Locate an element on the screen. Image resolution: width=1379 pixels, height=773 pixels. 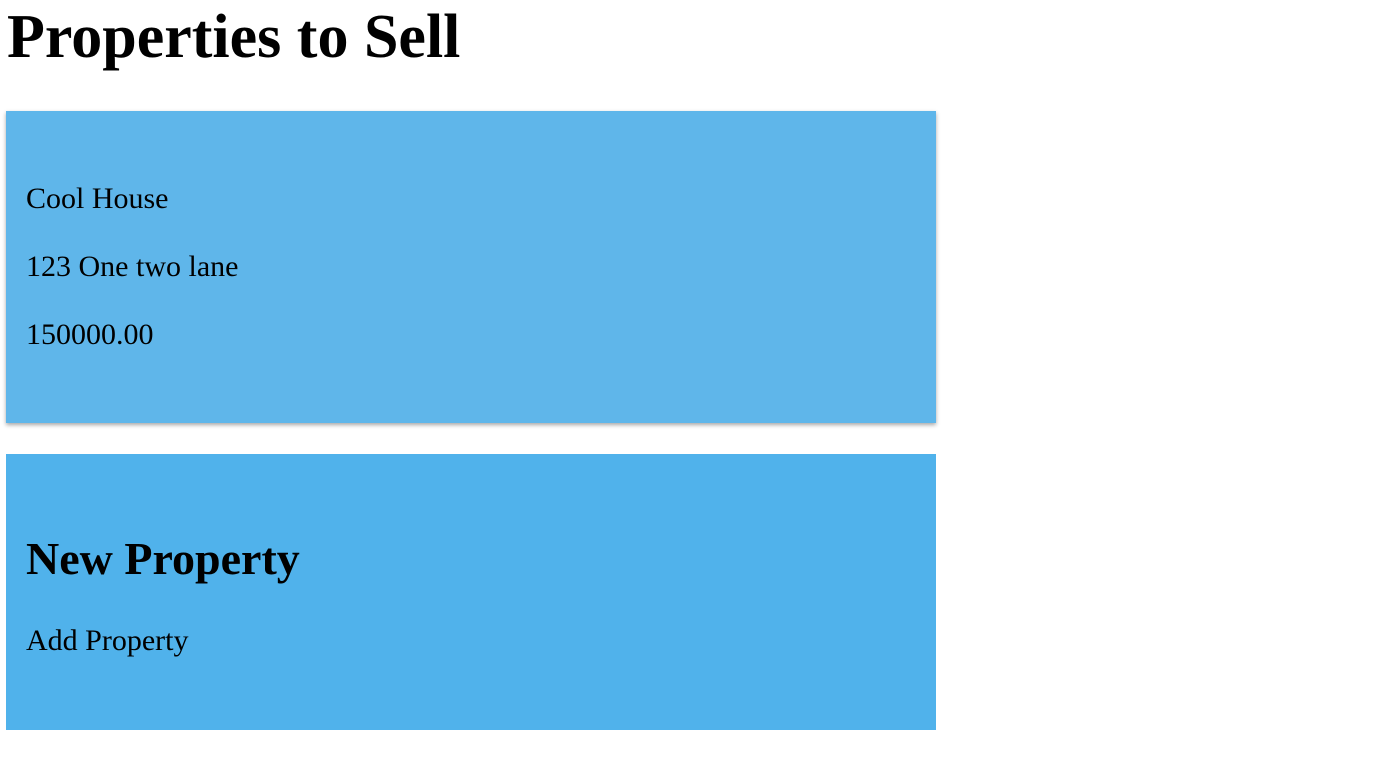
property-price: 150000.00 is located at coordinates (90, 334).